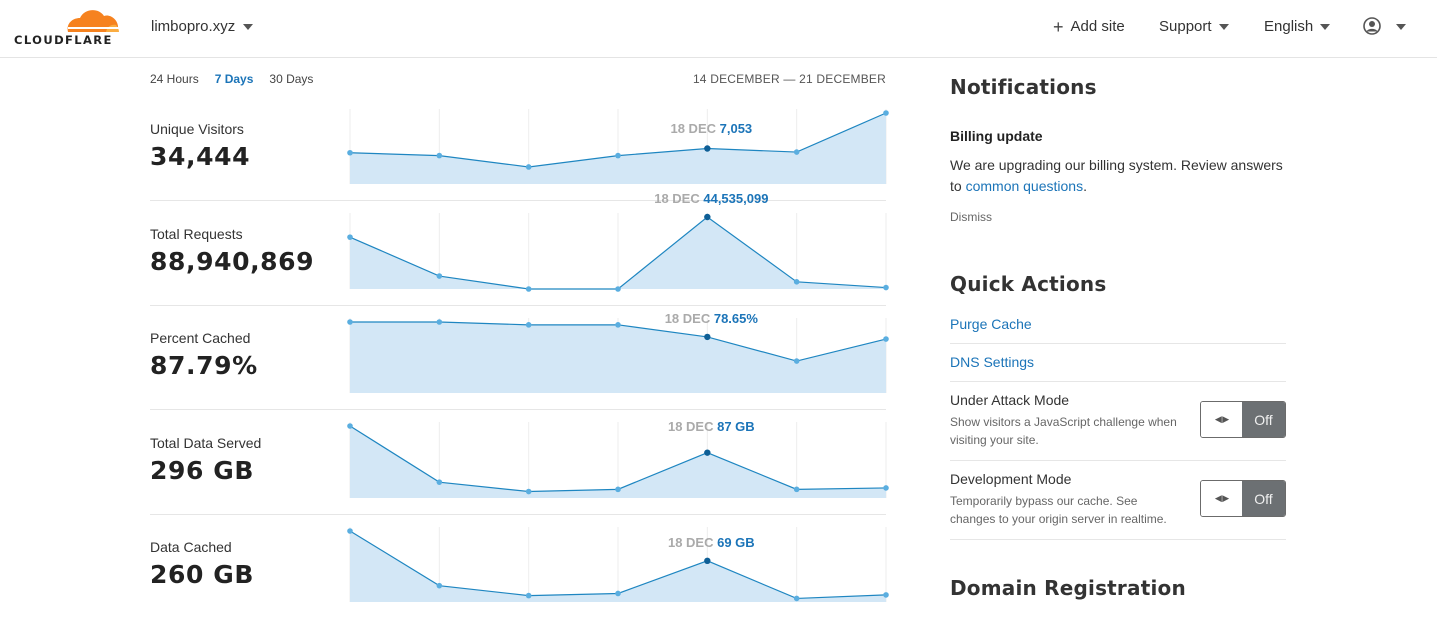  I want to click on purge-cache-link: Purge Cache, so click(991, 324).